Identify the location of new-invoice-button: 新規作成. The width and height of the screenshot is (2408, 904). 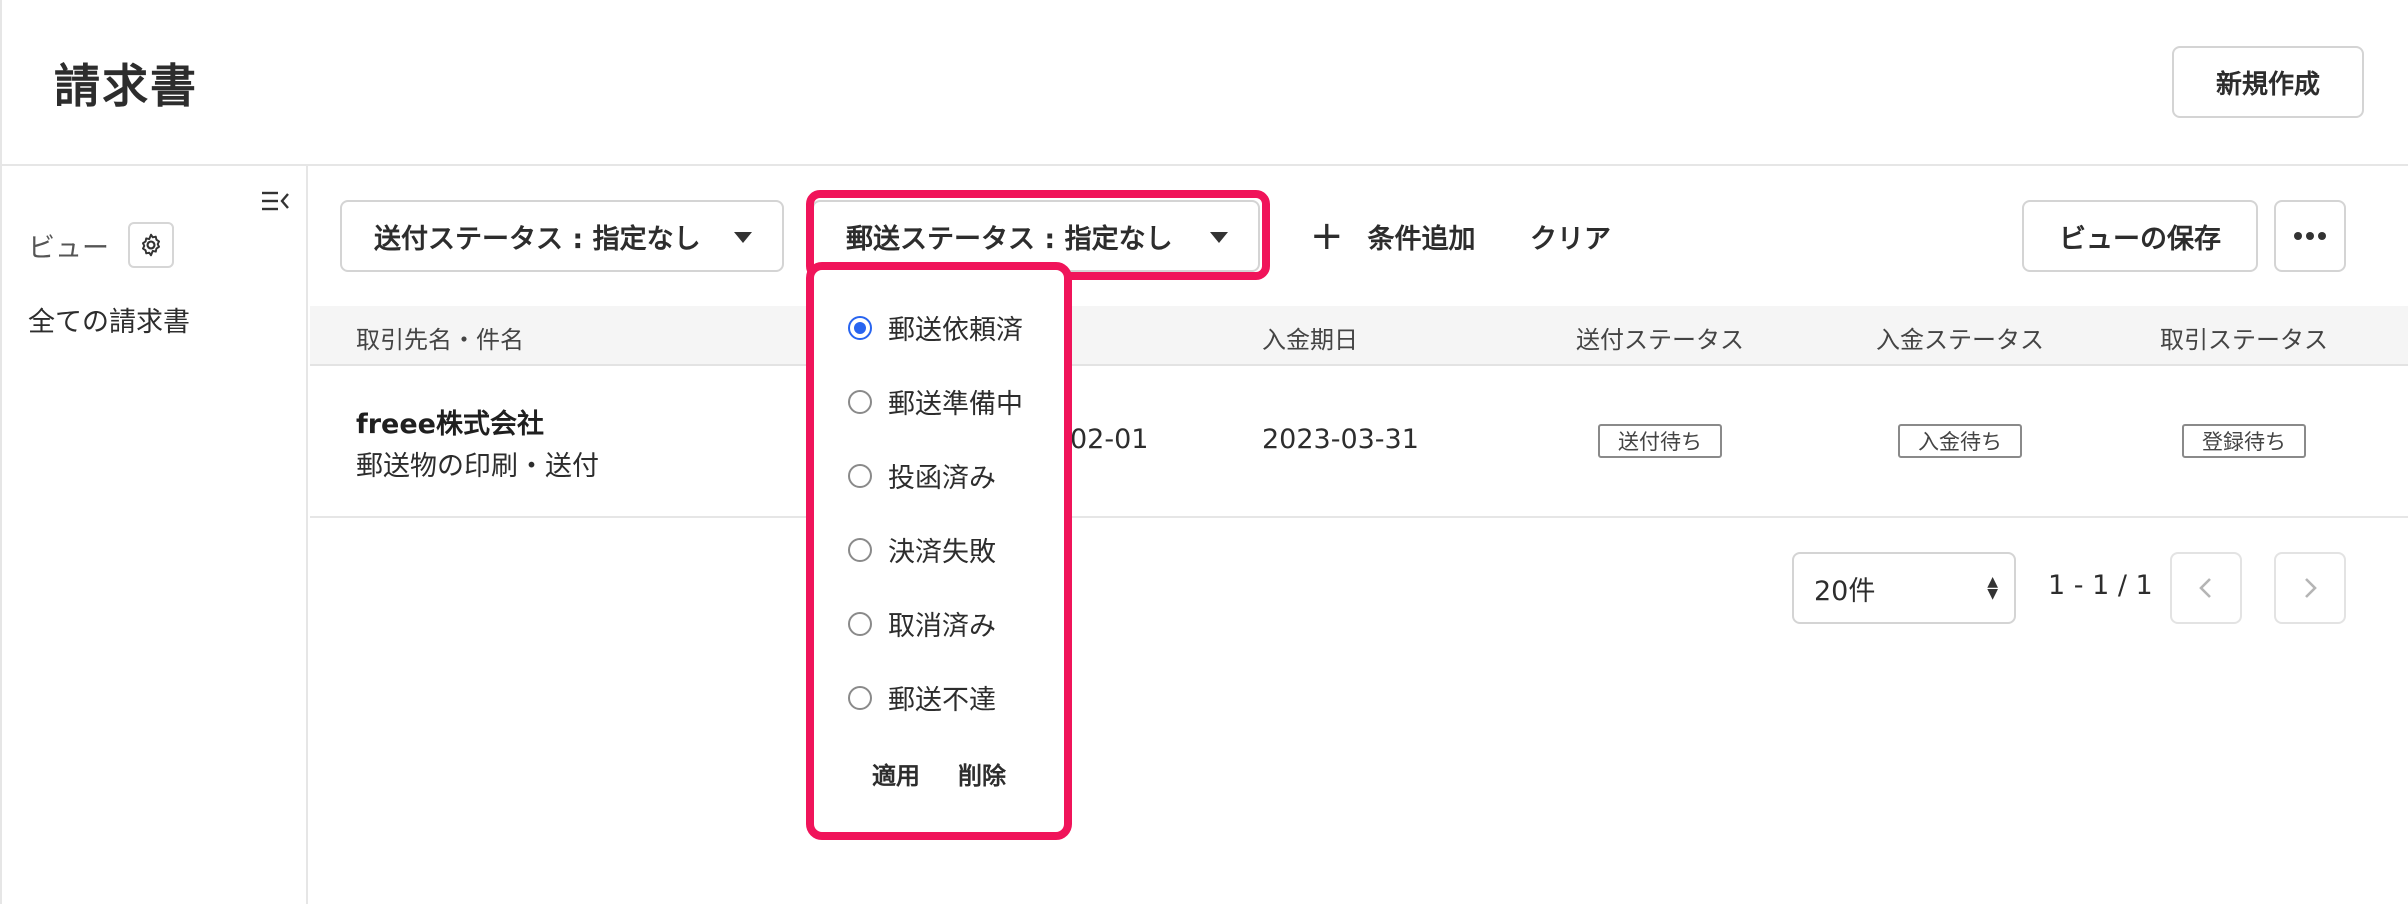
(2268, 82).